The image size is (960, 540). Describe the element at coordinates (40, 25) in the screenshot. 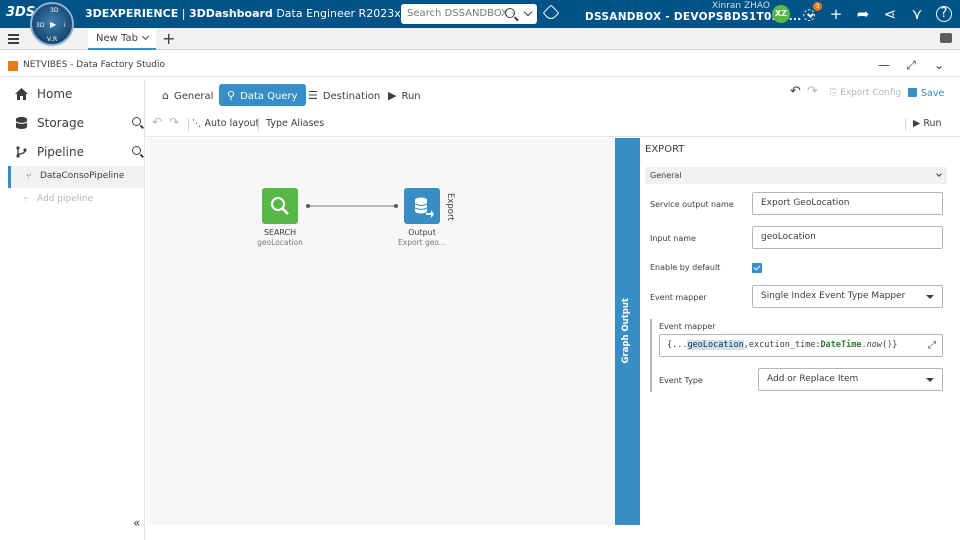

I see `compass-west: 3D` at that location.